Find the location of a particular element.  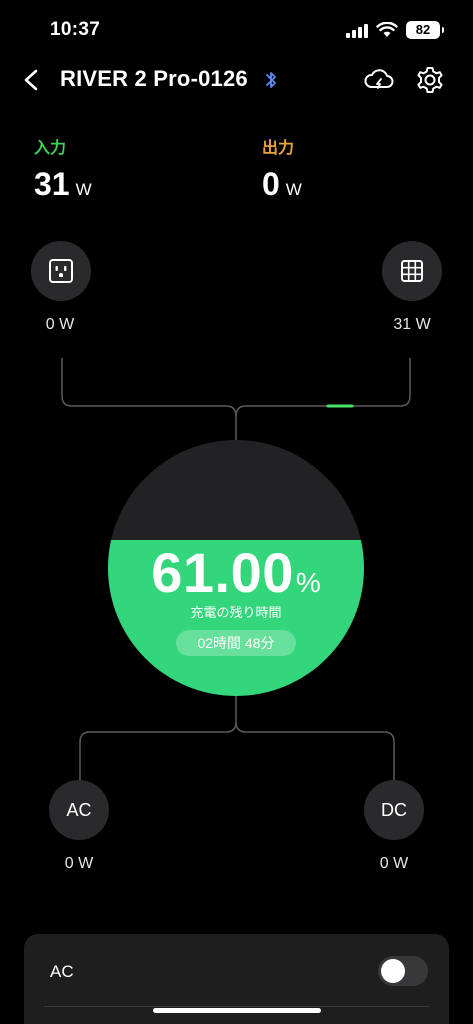

battery-level-circle: 61.00% 充電の残り時間 02時間 48分 is located at coordinates (236, 568).